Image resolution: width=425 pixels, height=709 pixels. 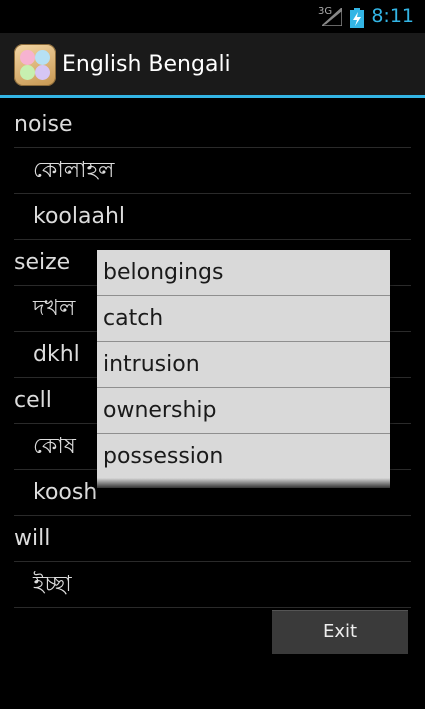 What do you see at coordinates (146, 64) in the screenshot?
I see `app-title: English Bengali` at bounding box center [146, 64].